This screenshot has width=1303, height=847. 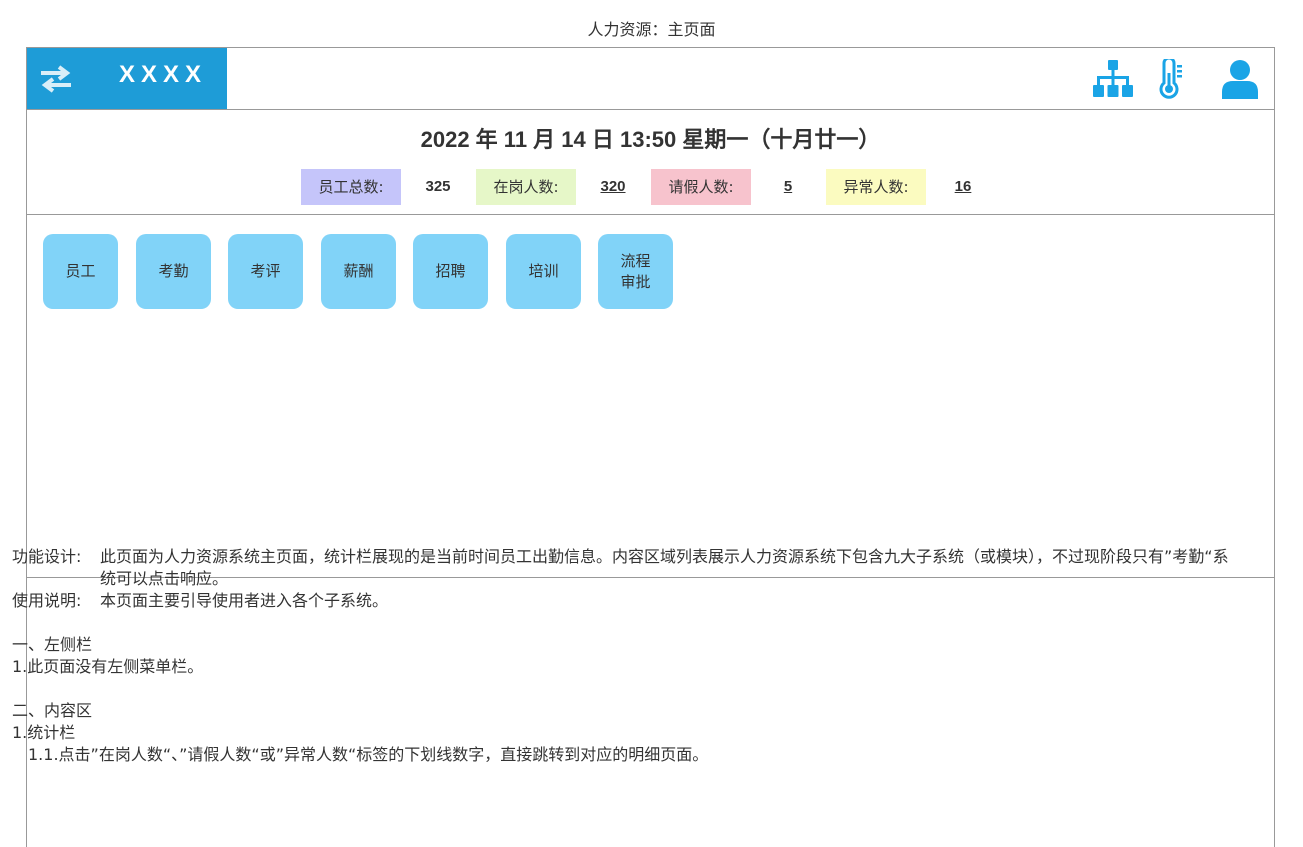 I want to click on module-training: 培训, so click(x=543, y=271).